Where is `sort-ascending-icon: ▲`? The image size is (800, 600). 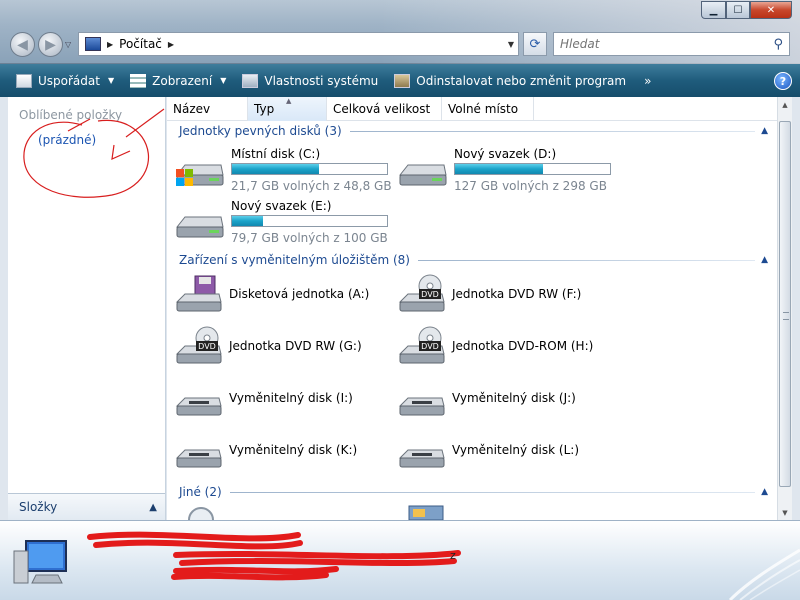
sort-ascending-icon: ▲ is located at coordinates (289, 101).